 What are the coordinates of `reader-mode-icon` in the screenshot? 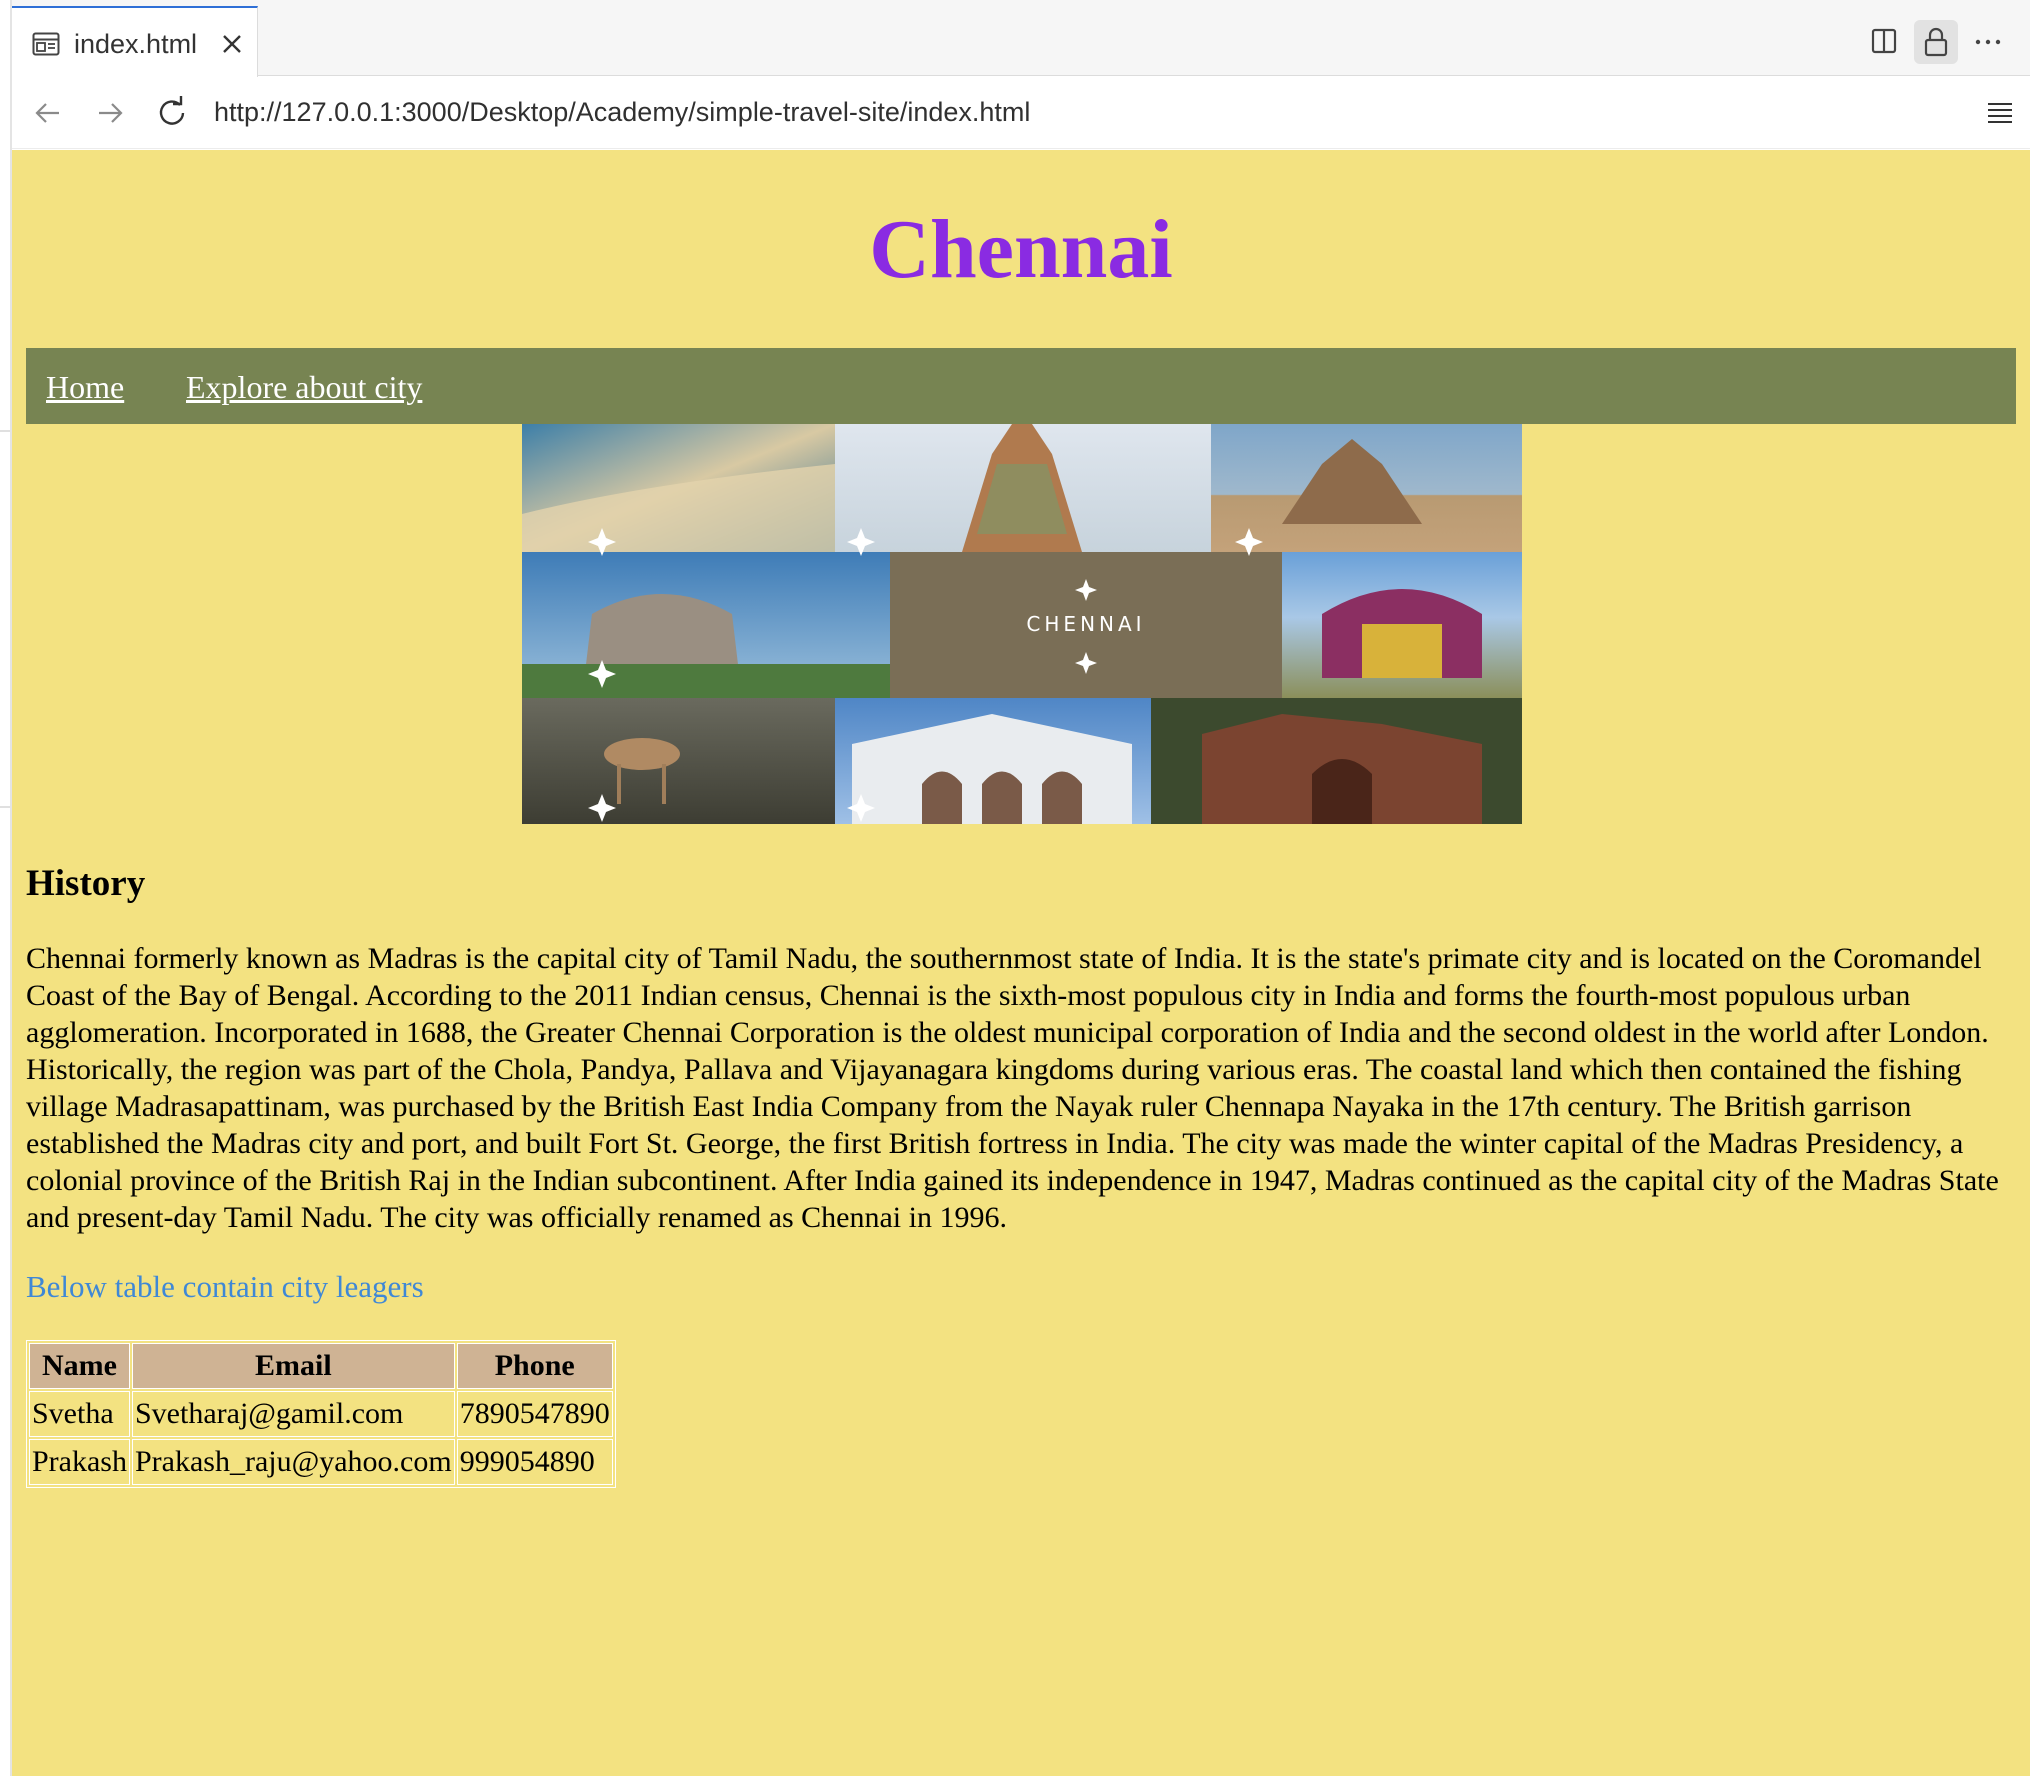 It's located at (2000, 113).